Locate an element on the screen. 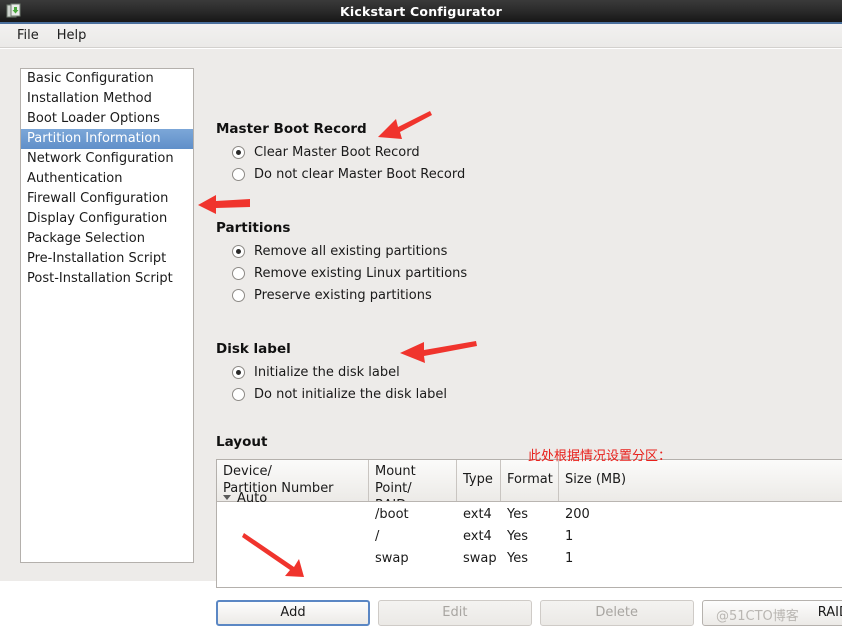  chevron-down-icon is located at coordinates (227, 497).